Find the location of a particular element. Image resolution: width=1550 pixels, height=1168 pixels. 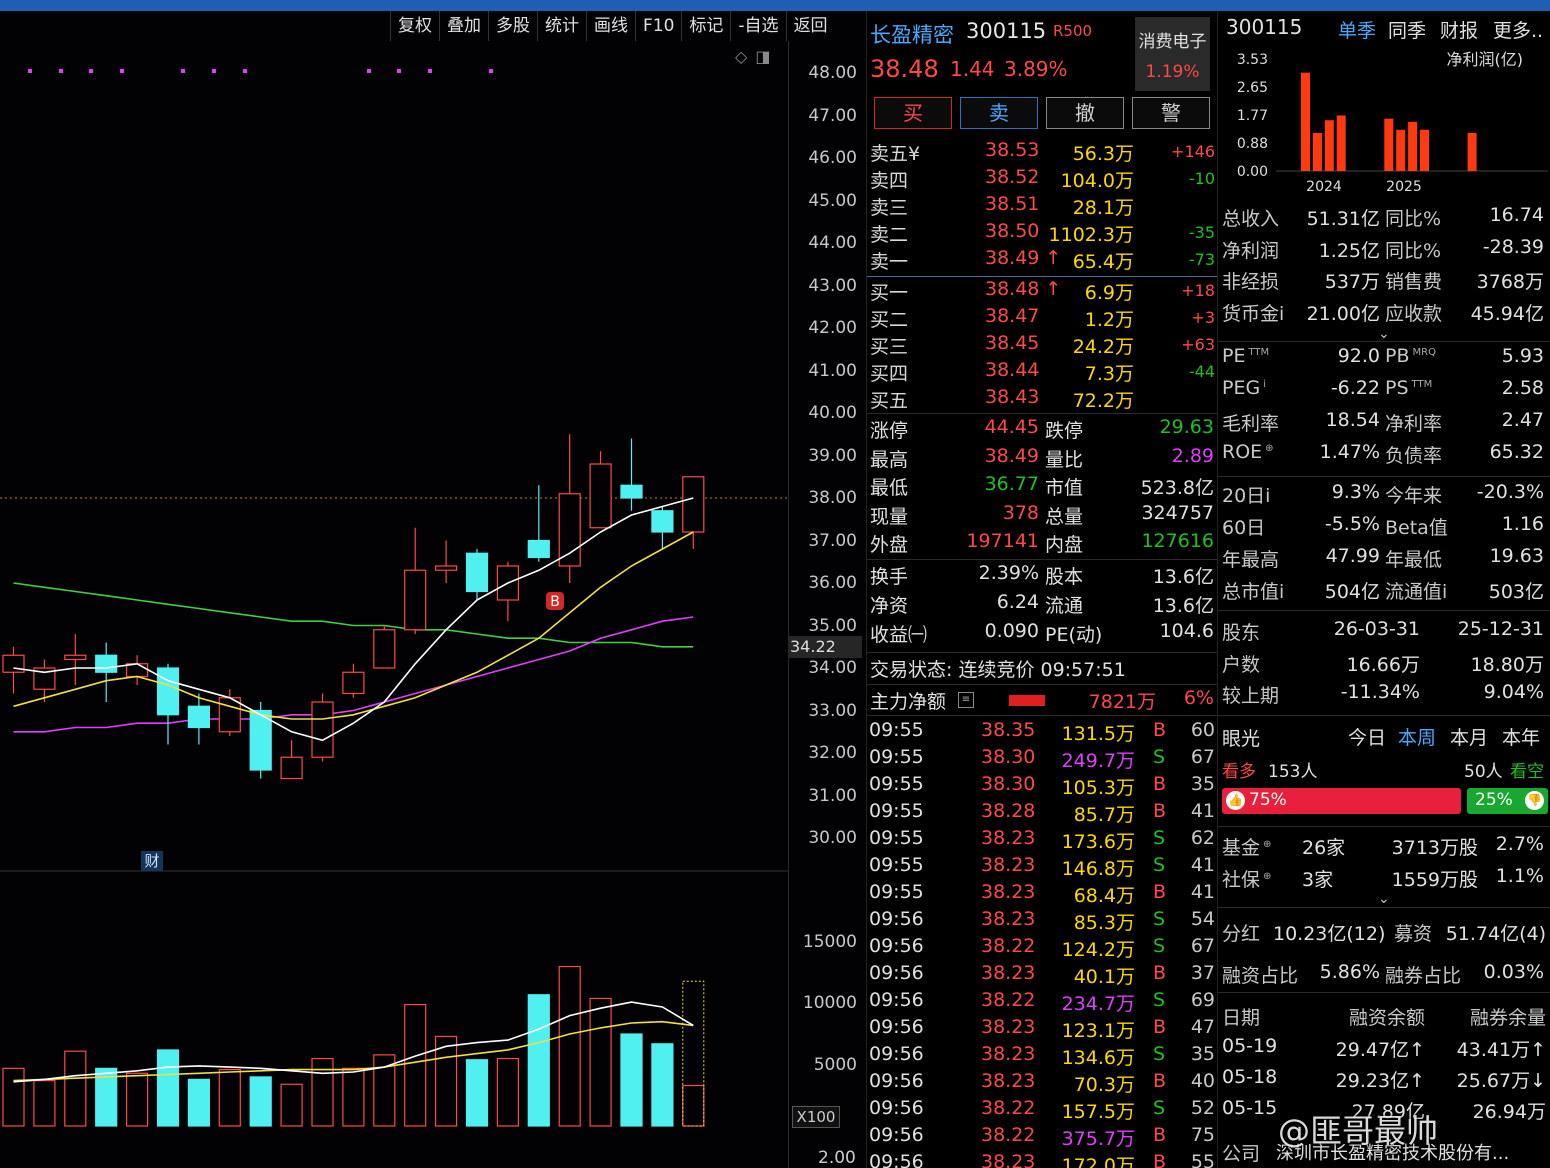

list-icon: ≡ is located at coordinates (966, 700).